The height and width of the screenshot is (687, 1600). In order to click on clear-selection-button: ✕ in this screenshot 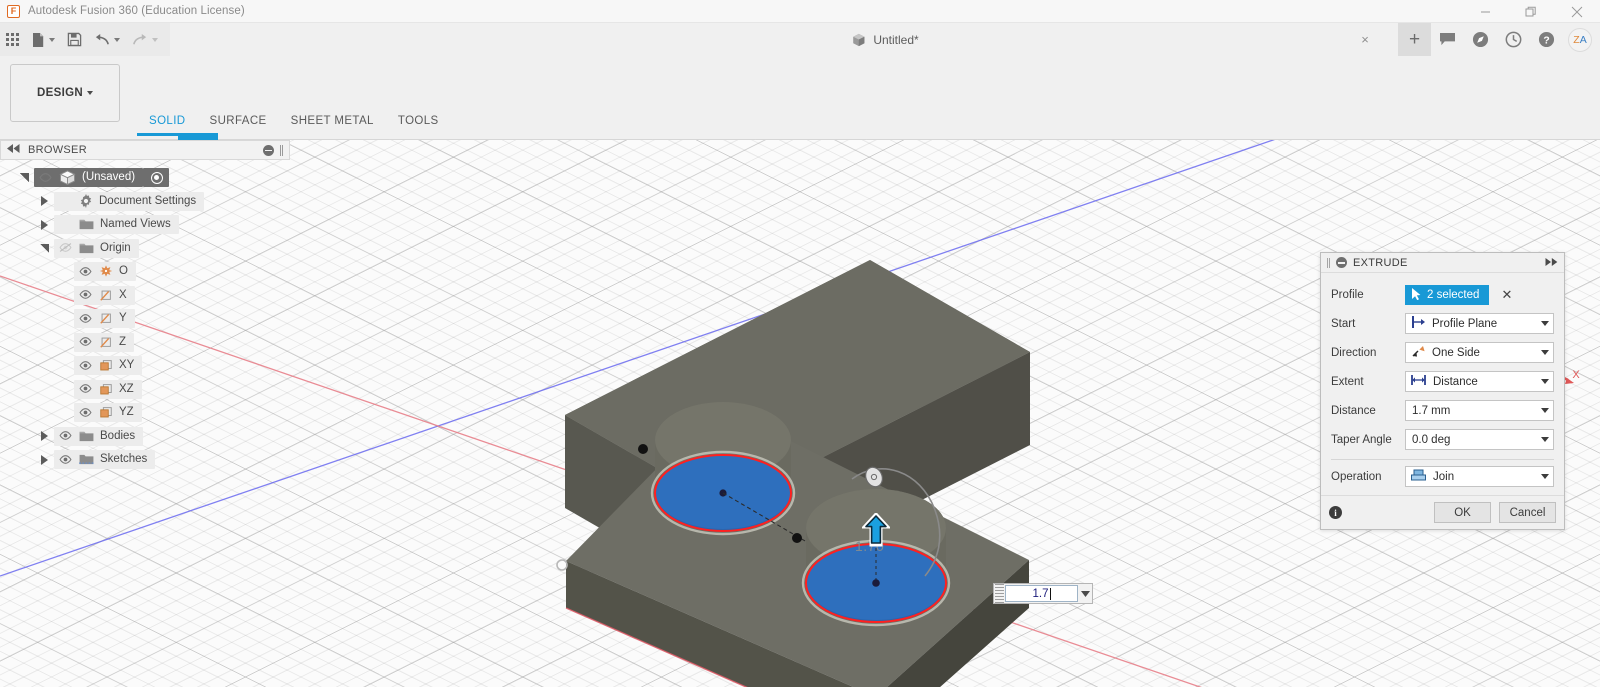, I will do `click(1506, 295)`.